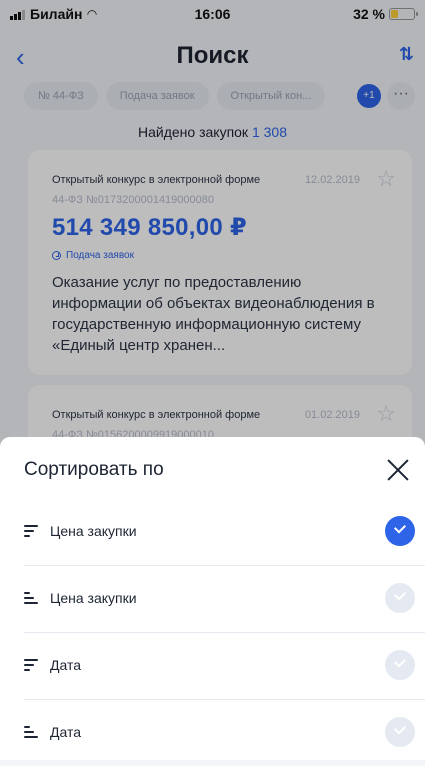  What do you see at coordinates (398, 470) in the screenshot?
I see `close-icon` at bounding box center [398, 470].